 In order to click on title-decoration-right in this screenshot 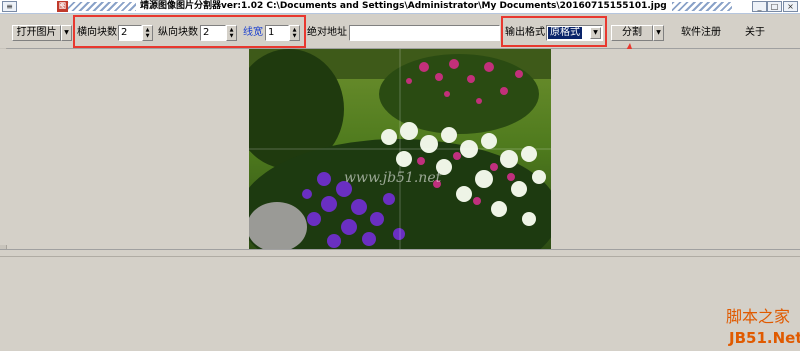, I will do `click(702, 6)`.